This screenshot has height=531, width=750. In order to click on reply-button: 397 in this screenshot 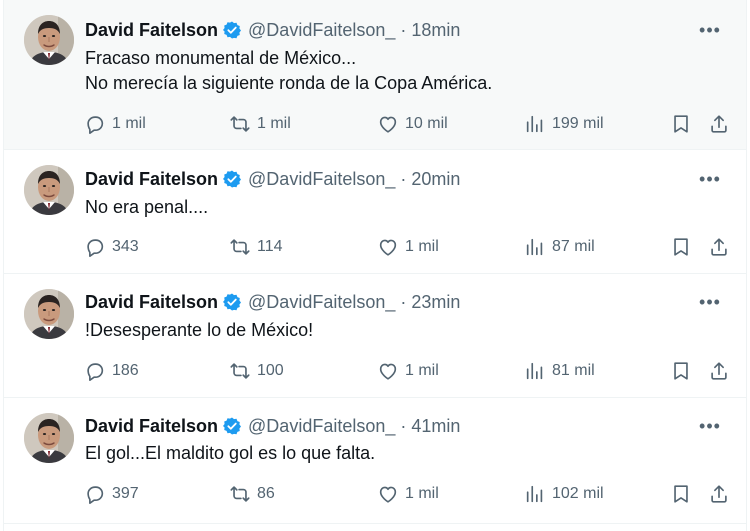, I will do `click(111, 494)`.